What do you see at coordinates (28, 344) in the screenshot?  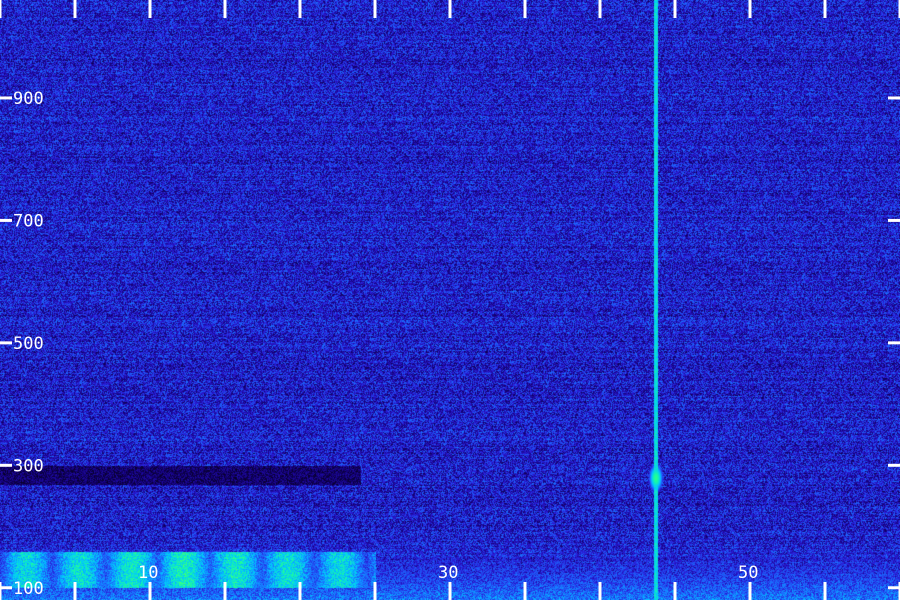 I see `y-tick-label-500: 500` at bounding box center [28, 344].